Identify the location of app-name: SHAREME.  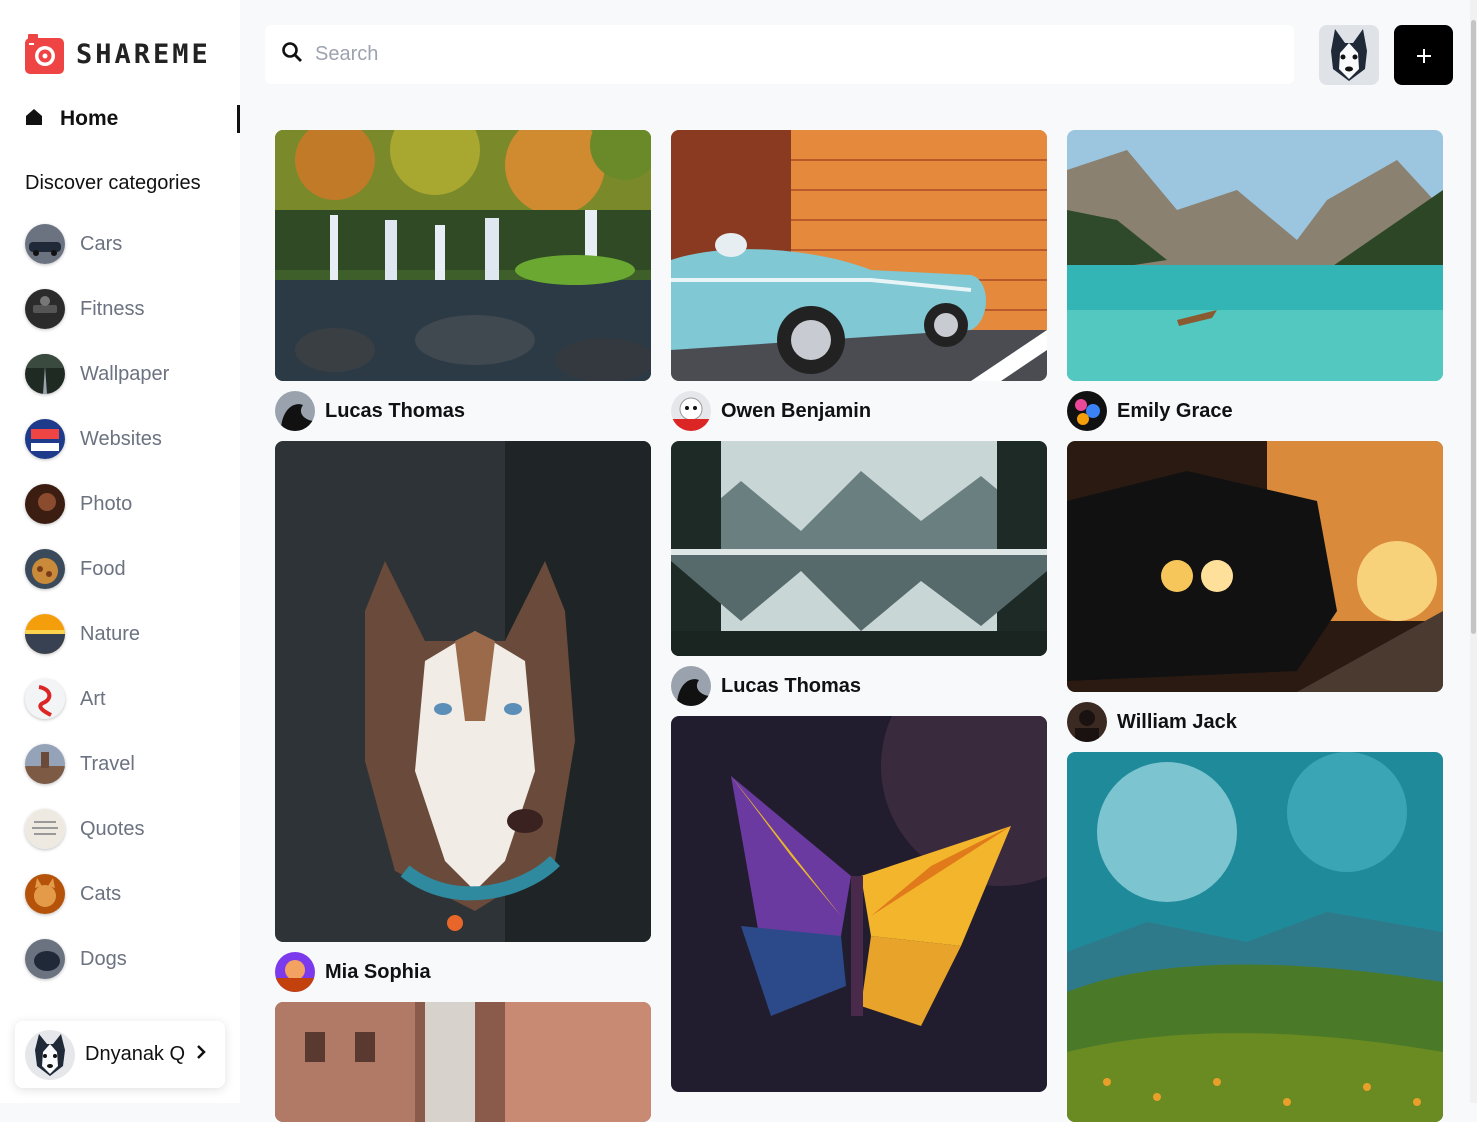
(143, 54).